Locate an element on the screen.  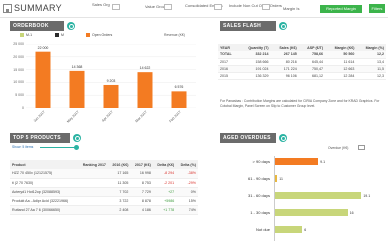
sales-flash-row: TOTAL 332 214 267 145 758,66 50 560 12,2 is located at coordinates (302, 55).